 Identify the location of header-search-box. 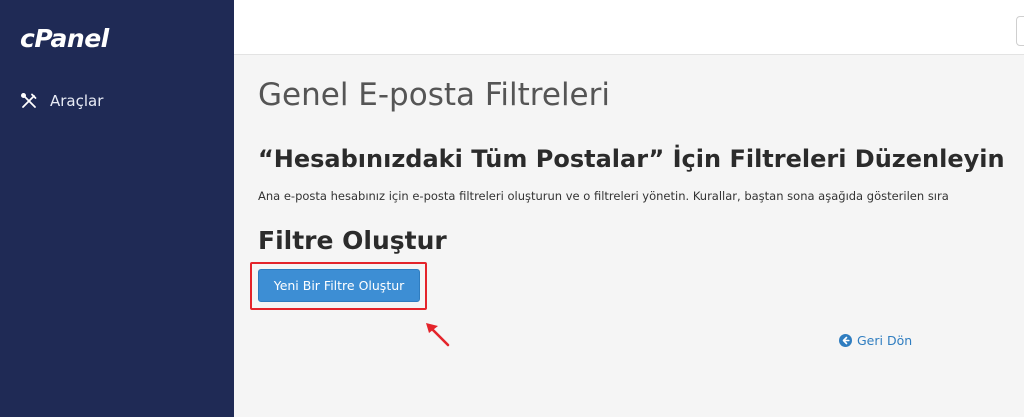
(1020, 31).